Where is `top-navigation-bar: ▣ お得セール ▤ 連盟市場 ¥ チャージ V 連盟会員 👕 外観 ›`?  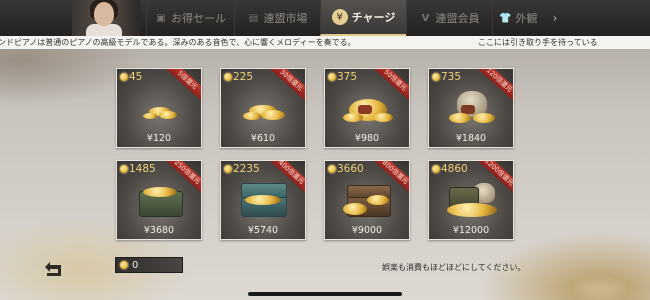
top-navigation-bar: ▣ お得セール ▤ 連盟市場 ¥ チャージ V 連盟会員 👕 外観 › is located at coordinates (325, 18).